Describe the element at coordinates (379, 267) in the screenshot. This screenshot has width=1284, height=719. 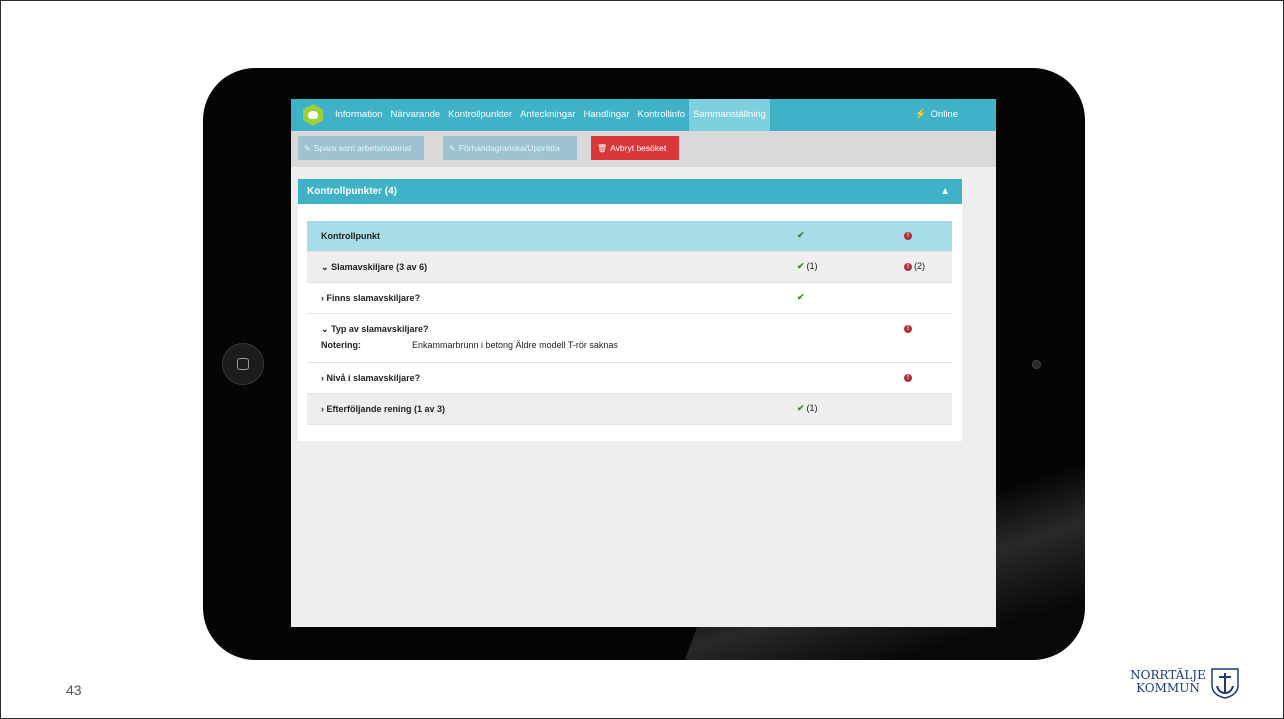
I see `row-label-text: Slamavskiljare (3 av 6)` at that location.